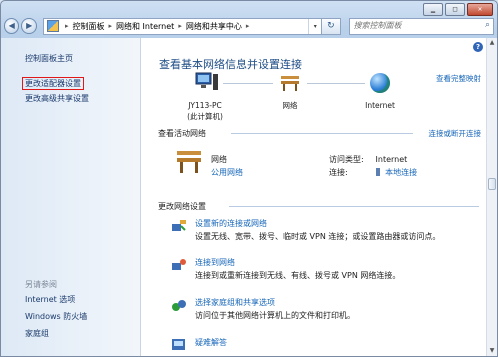  Describe the element at coordinates (331, 26) in the screenshot. I see `refresh-button: ↻` at that location.